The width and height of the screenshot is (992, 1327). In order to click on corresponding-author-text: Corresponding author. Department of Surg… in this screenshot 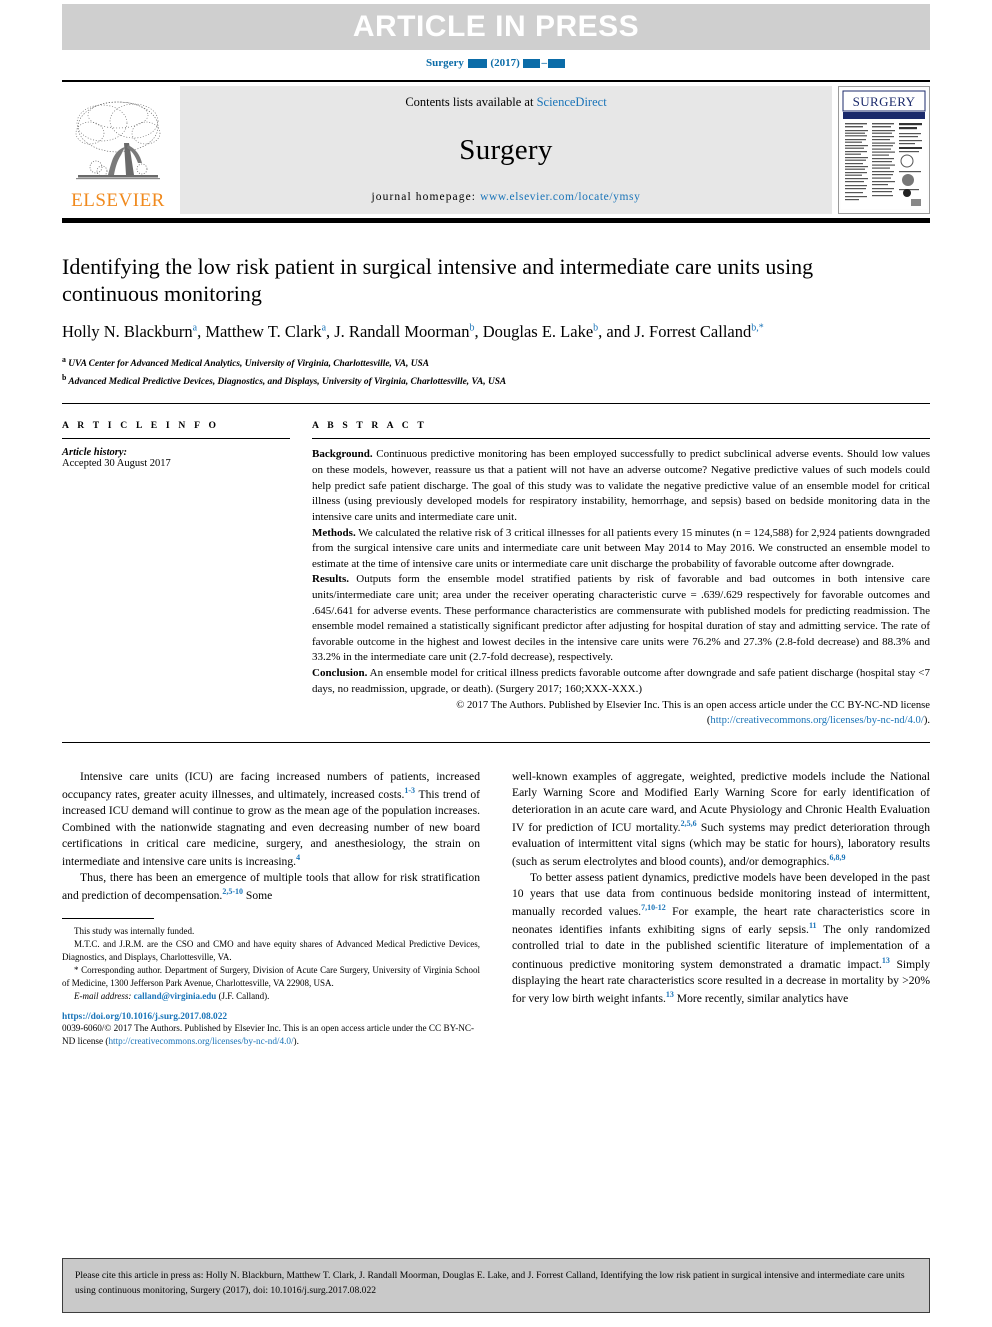, I will do `click(271, 977)`.